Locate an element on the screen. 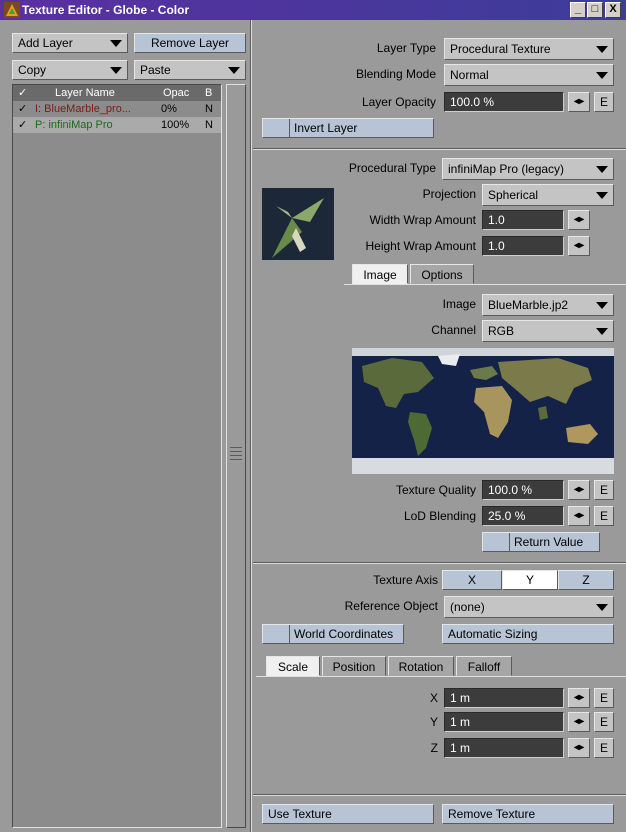 The width and height of the screenshot is (626, 832). tab-falloff: Falloff is located at coordinates (484, 666).